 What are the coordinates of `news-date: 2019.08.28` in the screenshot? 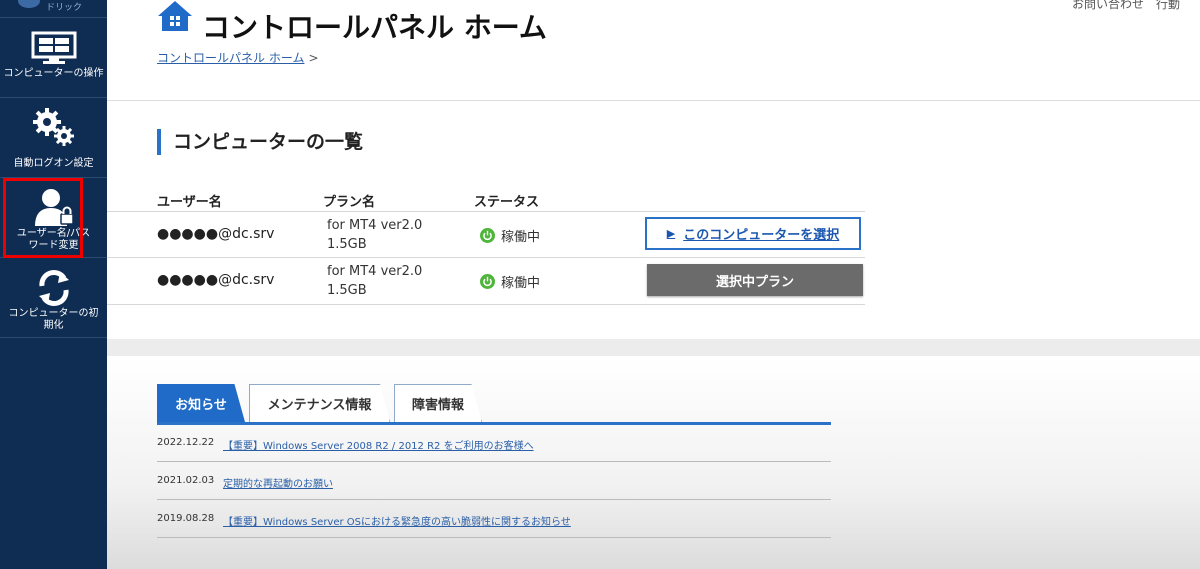 It's located at (186, 518).